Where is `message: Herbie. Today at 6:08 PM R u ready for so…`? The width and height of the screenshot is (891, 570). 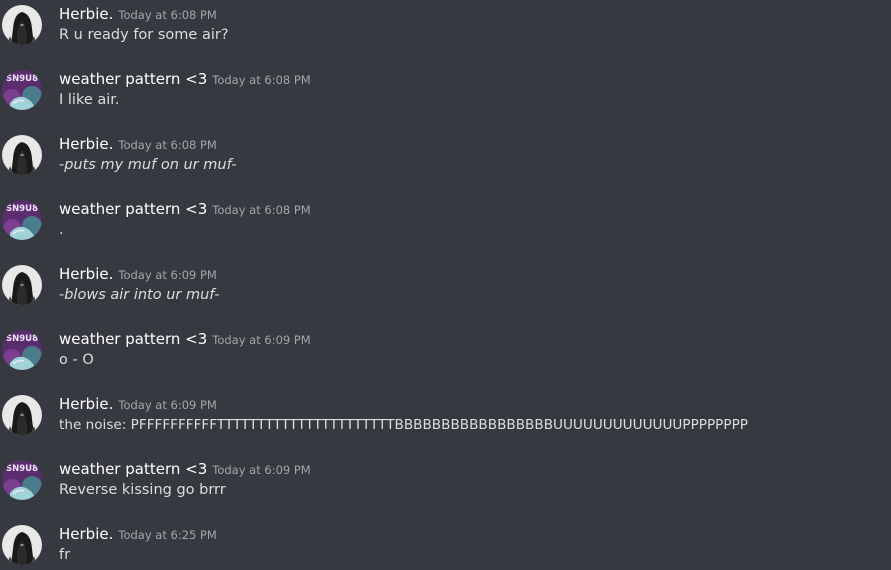 message: Herbie. Today at 6:08 PM R u ready for so… is located at coordinates (445, 32).